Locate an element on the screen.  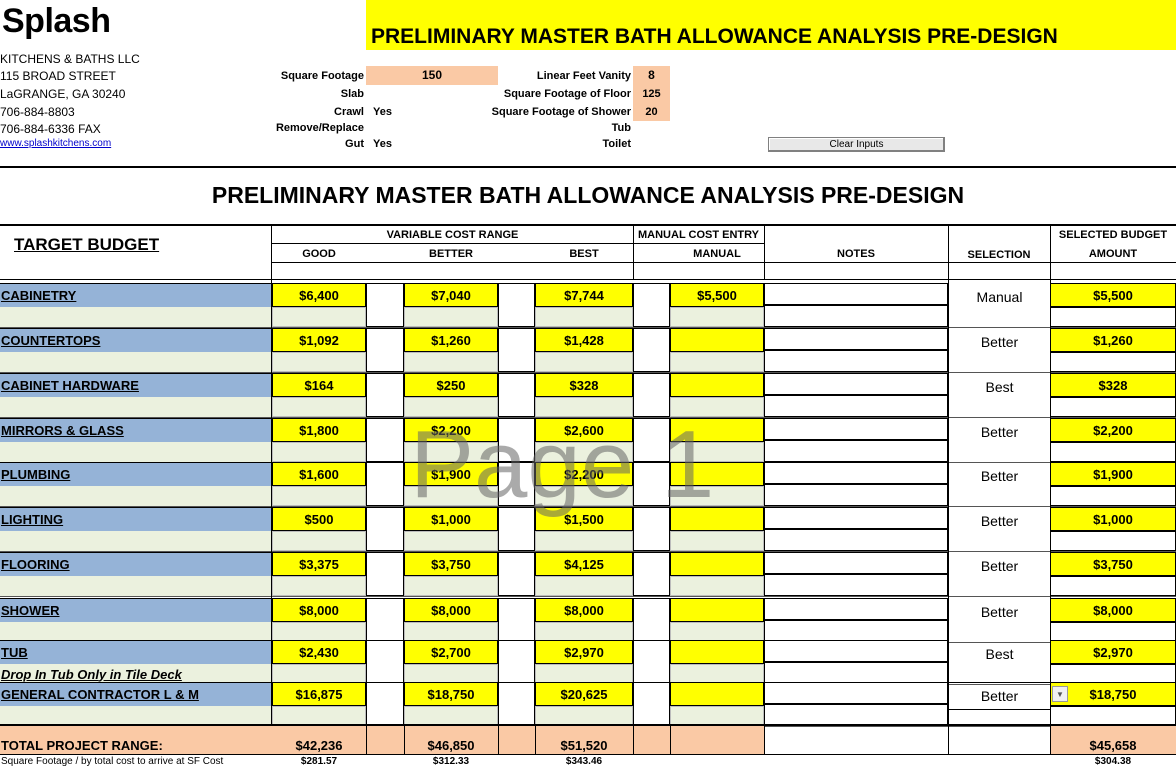
category-label: MIRRORS & GLASS is located at coordinates (136, 430).